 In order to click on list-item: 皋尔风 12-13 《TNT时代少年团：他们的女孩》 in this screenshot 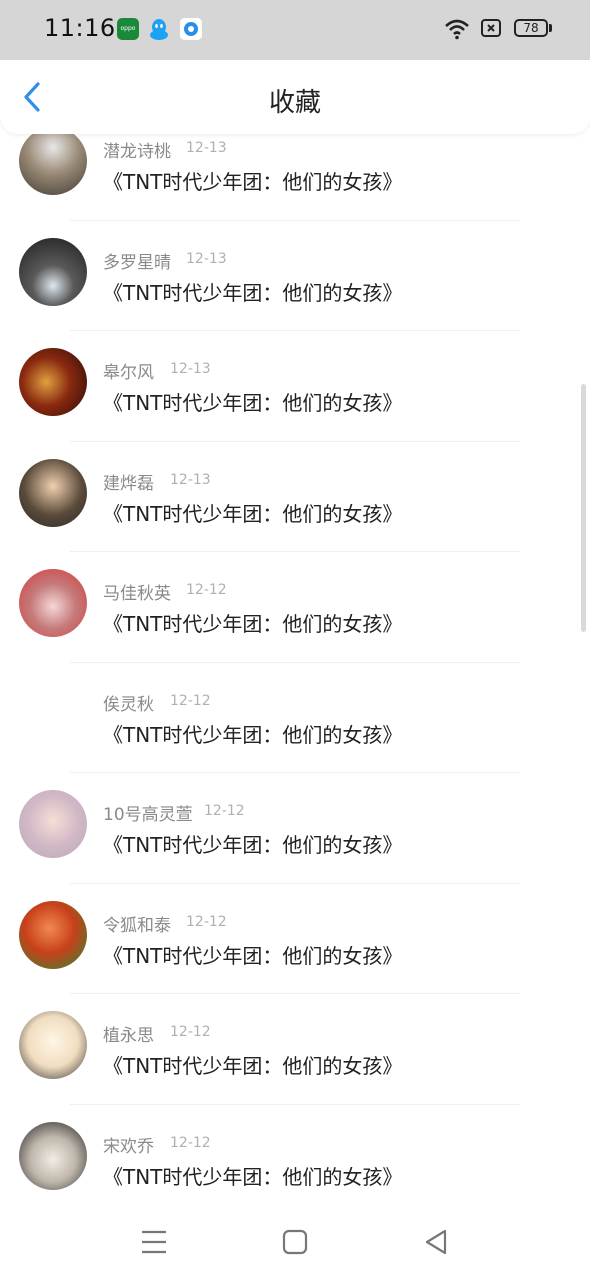, I will do `click(295, 386)`.